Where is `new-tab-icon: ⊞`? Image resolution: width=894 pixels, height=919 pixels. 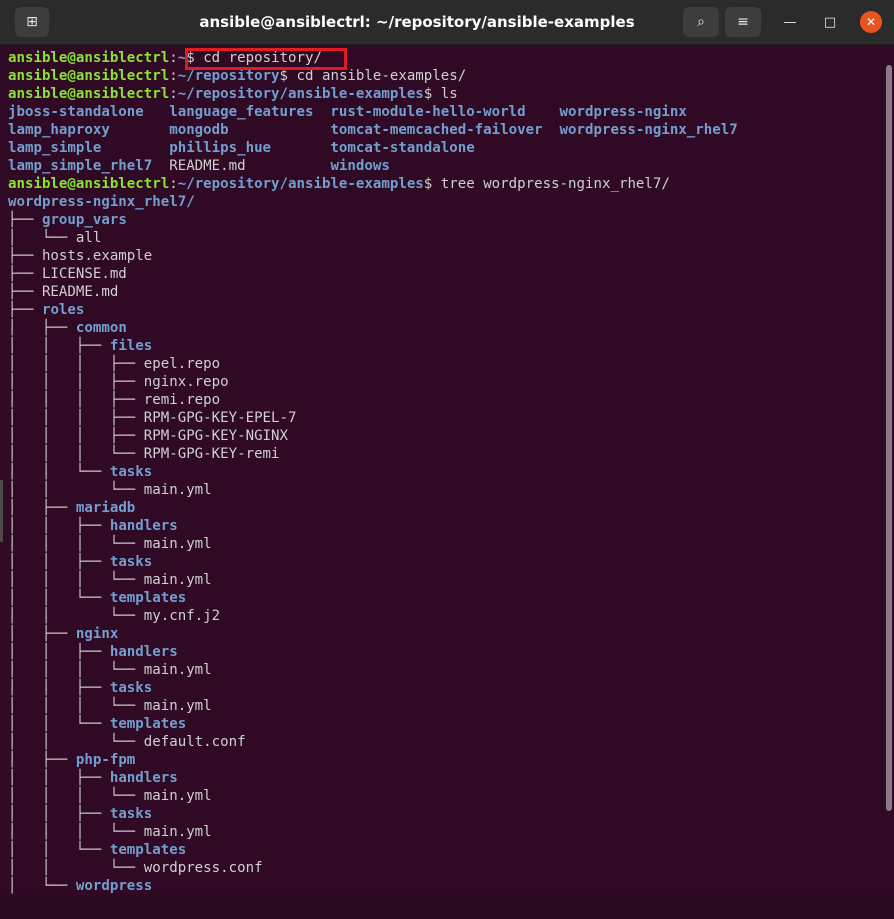 new-tab-icon: ⊞ is located at coordinates (32, 22).